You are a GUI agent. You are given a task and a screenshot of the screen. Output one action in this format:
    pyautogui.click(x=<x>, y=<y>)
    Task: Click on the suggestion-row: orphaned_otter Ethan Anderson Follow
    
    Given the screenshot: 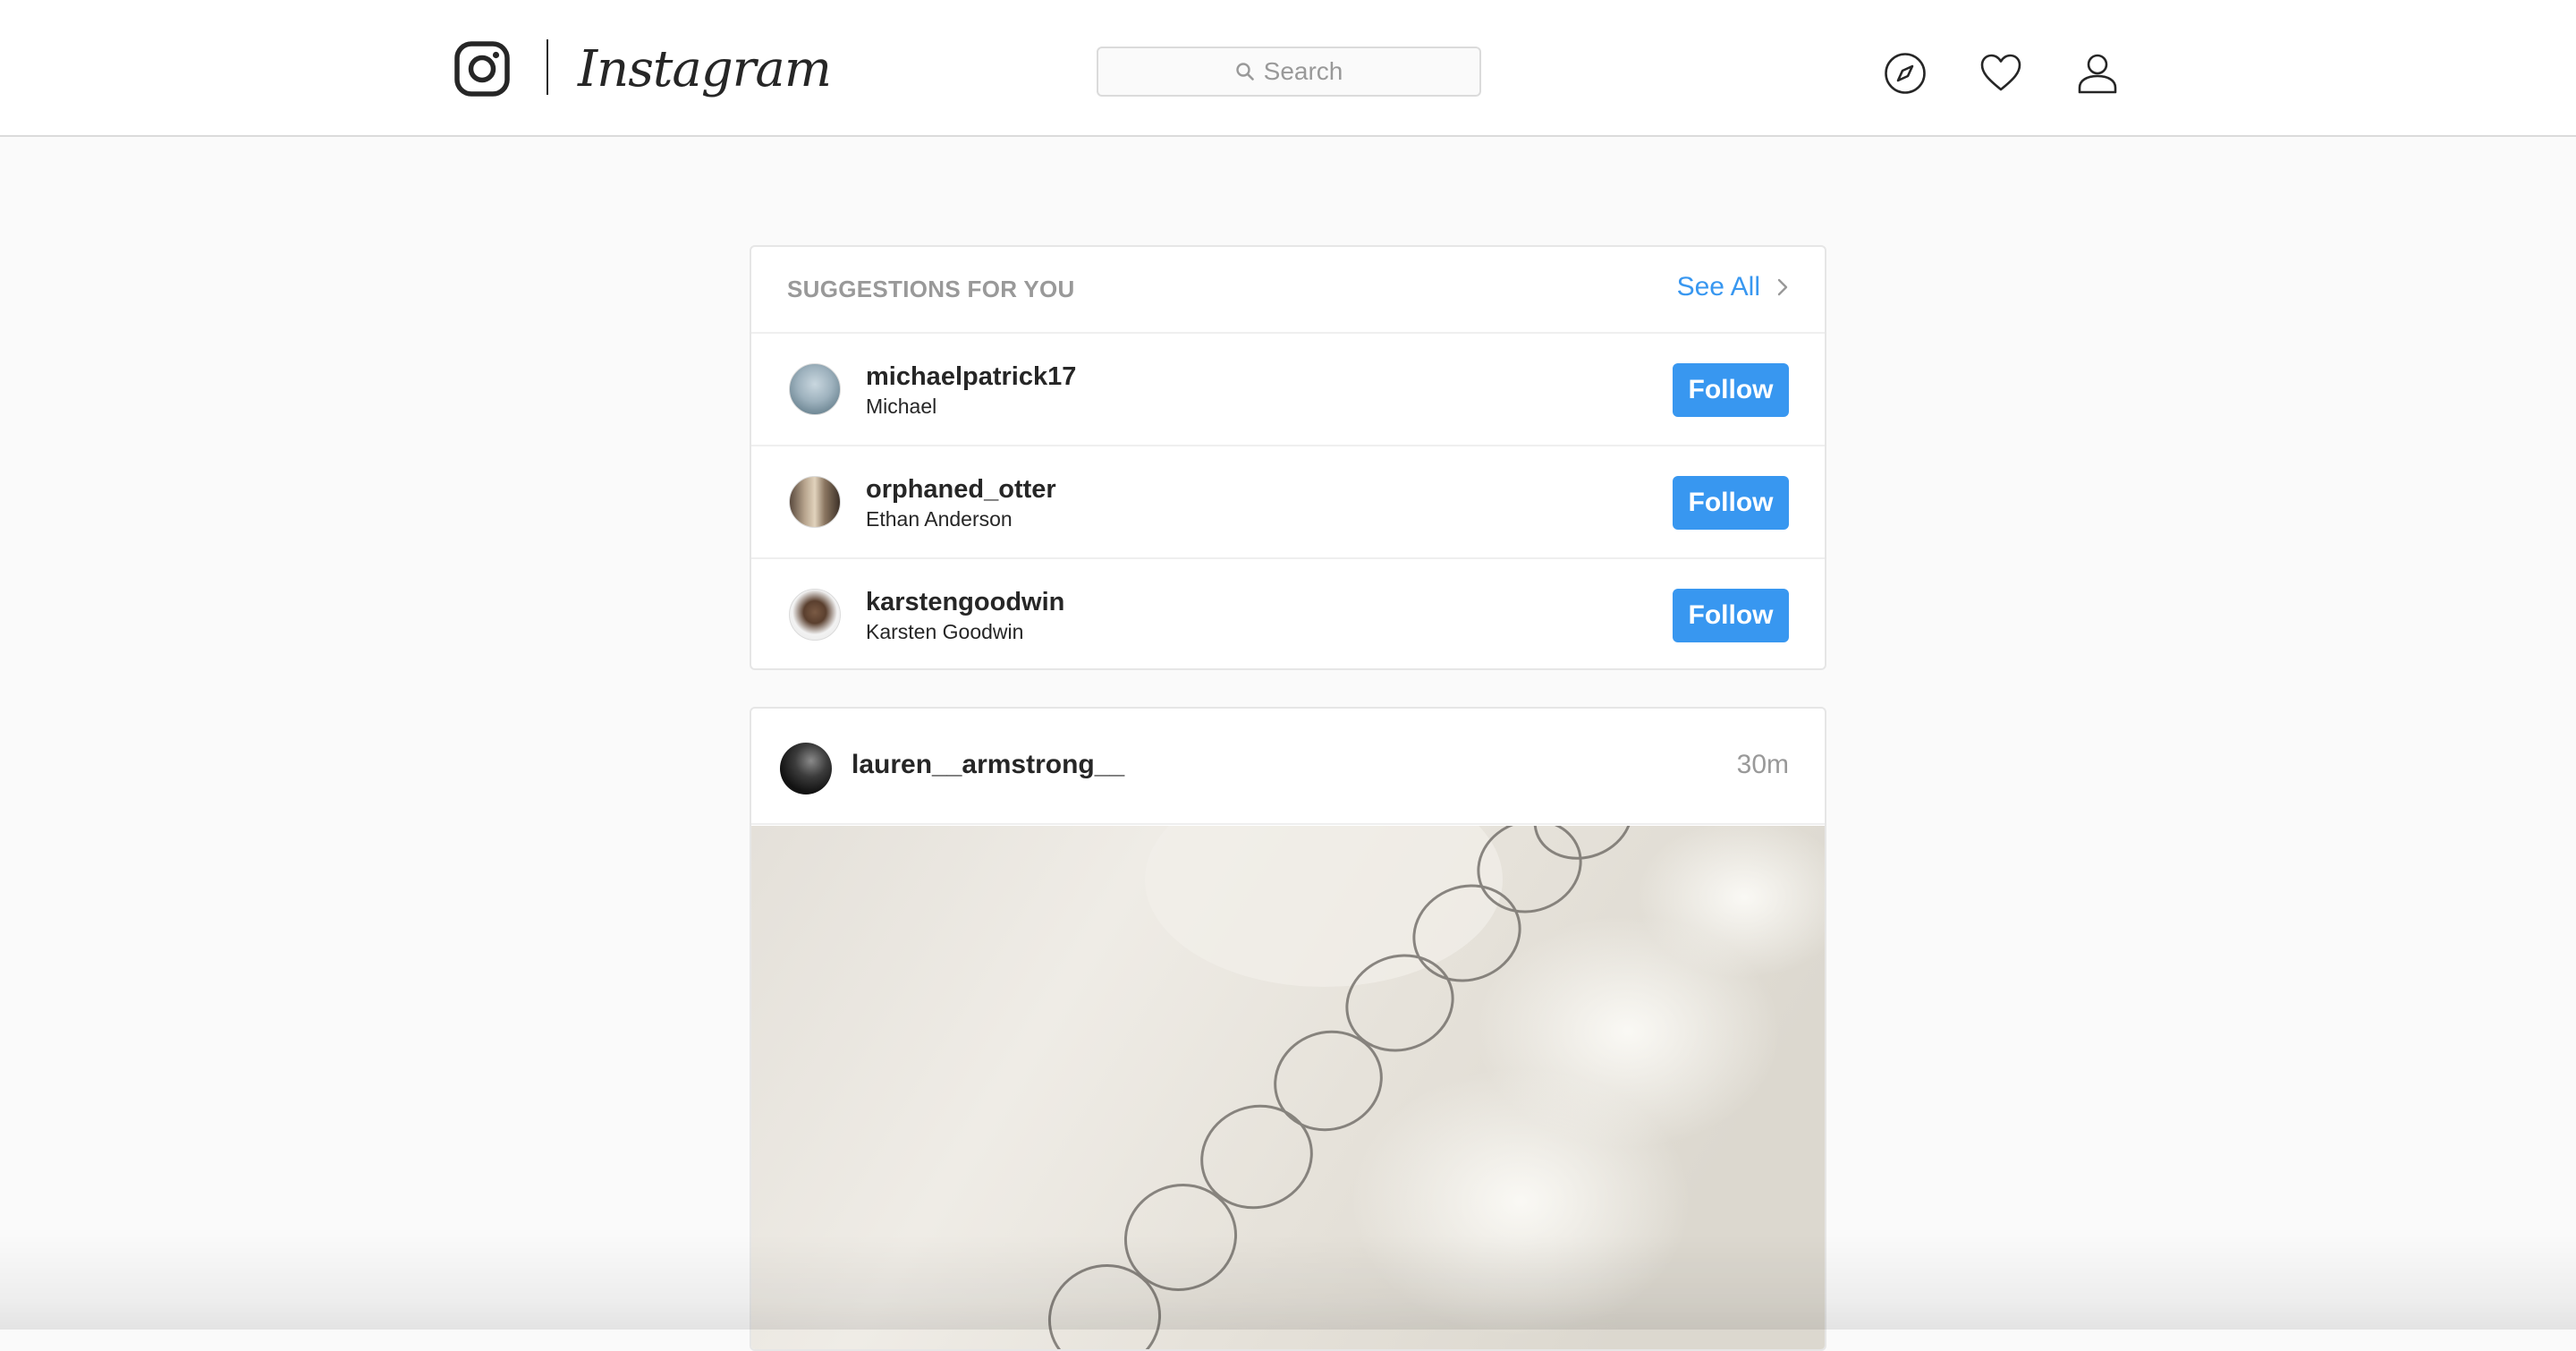 What is the action you would take?
    pyautogui.click(x=1288, y=503)
    